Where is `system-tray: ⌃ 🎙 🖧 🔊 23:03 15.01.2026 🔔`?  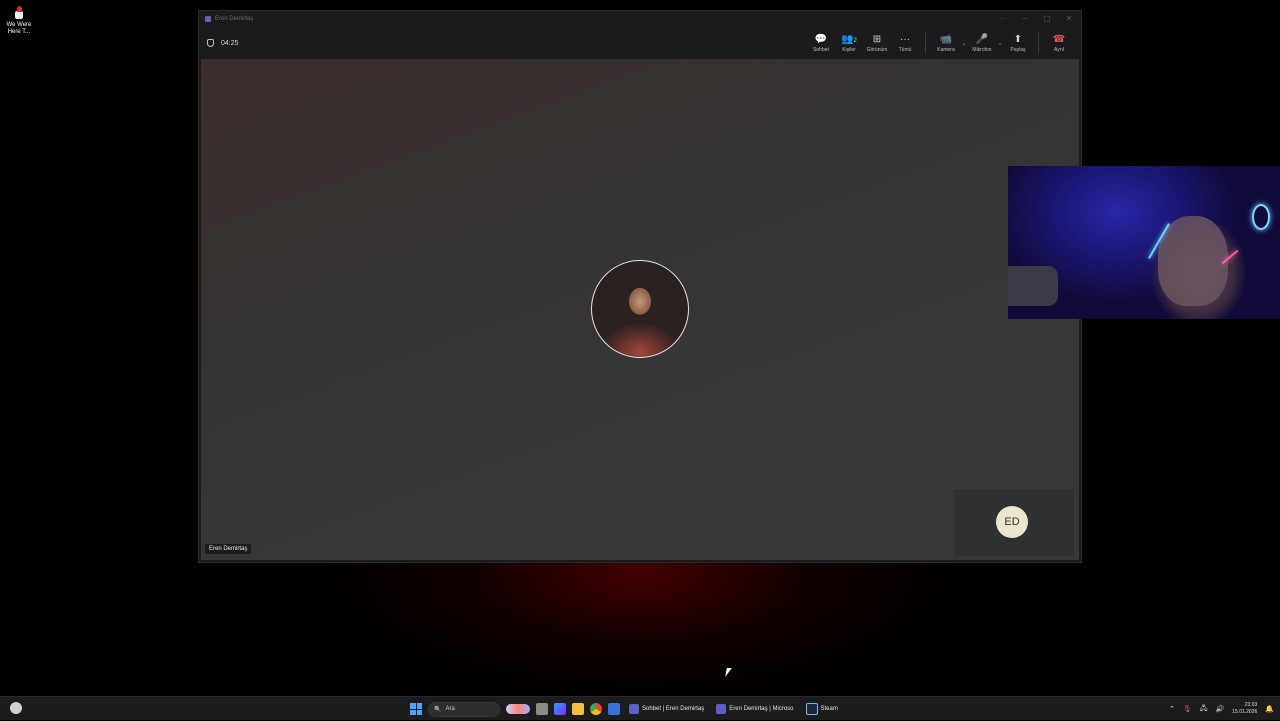 system-tray: ⌃ 🎙 🖧 🔊 23:03 15.01.2026 🔔 is located at coordinates (1221, 709).